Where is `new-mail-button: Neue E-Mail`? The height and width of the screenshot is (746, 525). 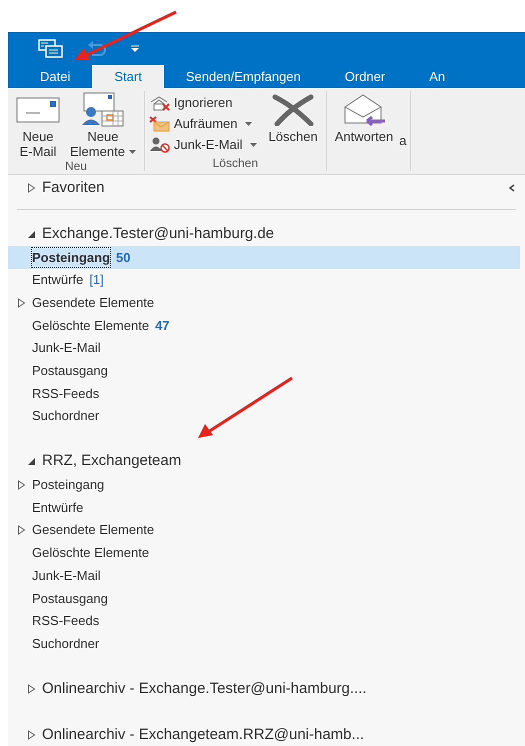 new-mail-button: Neue E-Mail is located at coordinates (38, 125).